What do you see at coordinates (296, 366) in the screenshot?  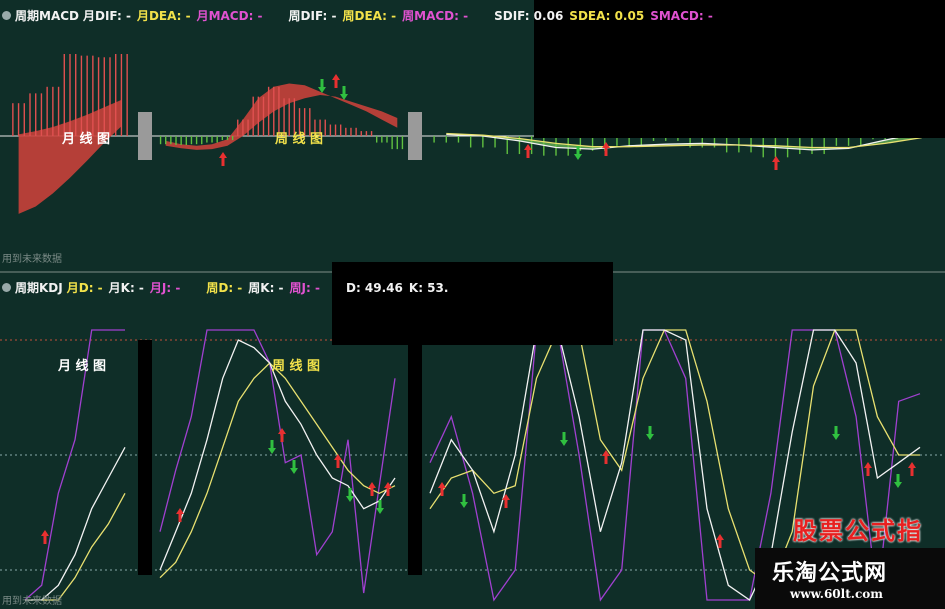 I see `week-kdj-label: 周 线 图` at bounding box center [296, 366].